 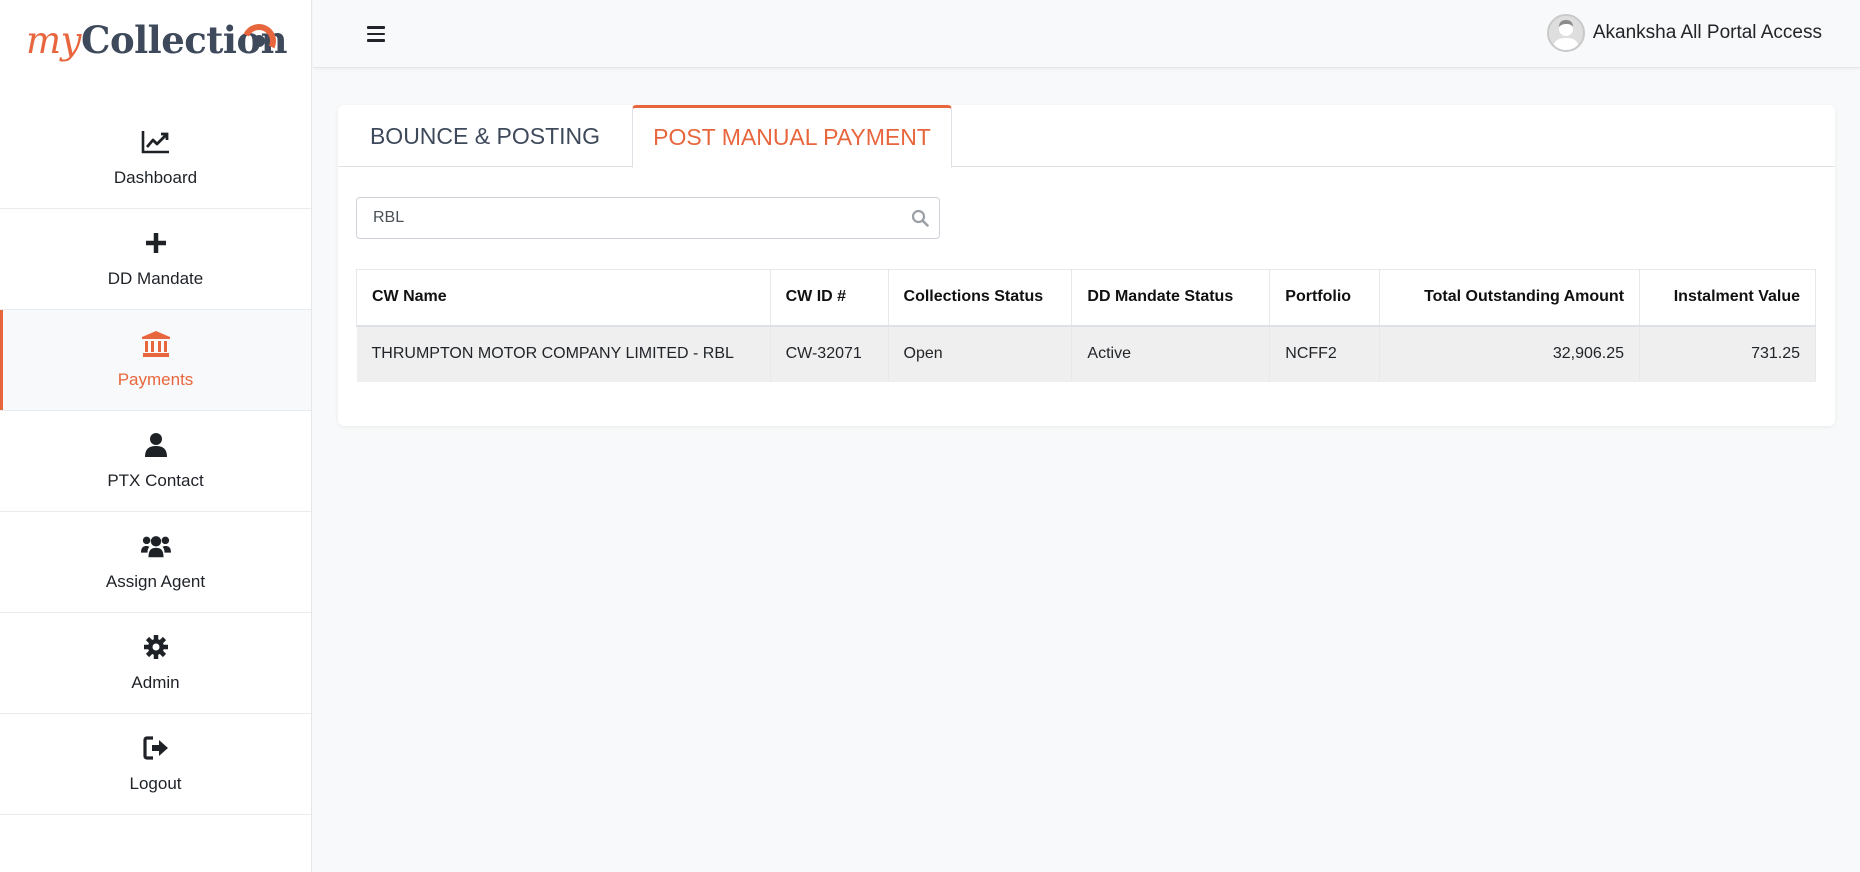 I want to click on menu-toggle-icon, so click(x=376, y=34).